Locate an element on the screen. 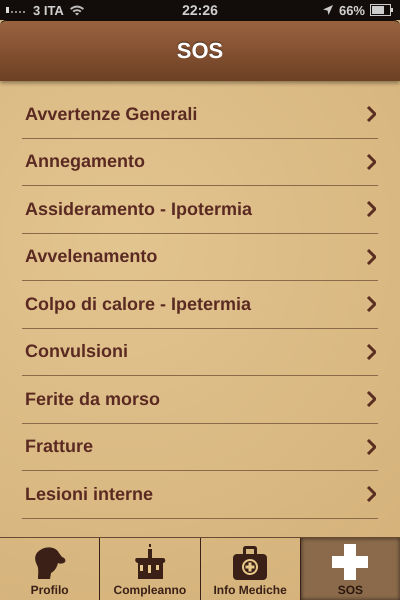  list-item: Fratture is located at coordinates (200, 447).